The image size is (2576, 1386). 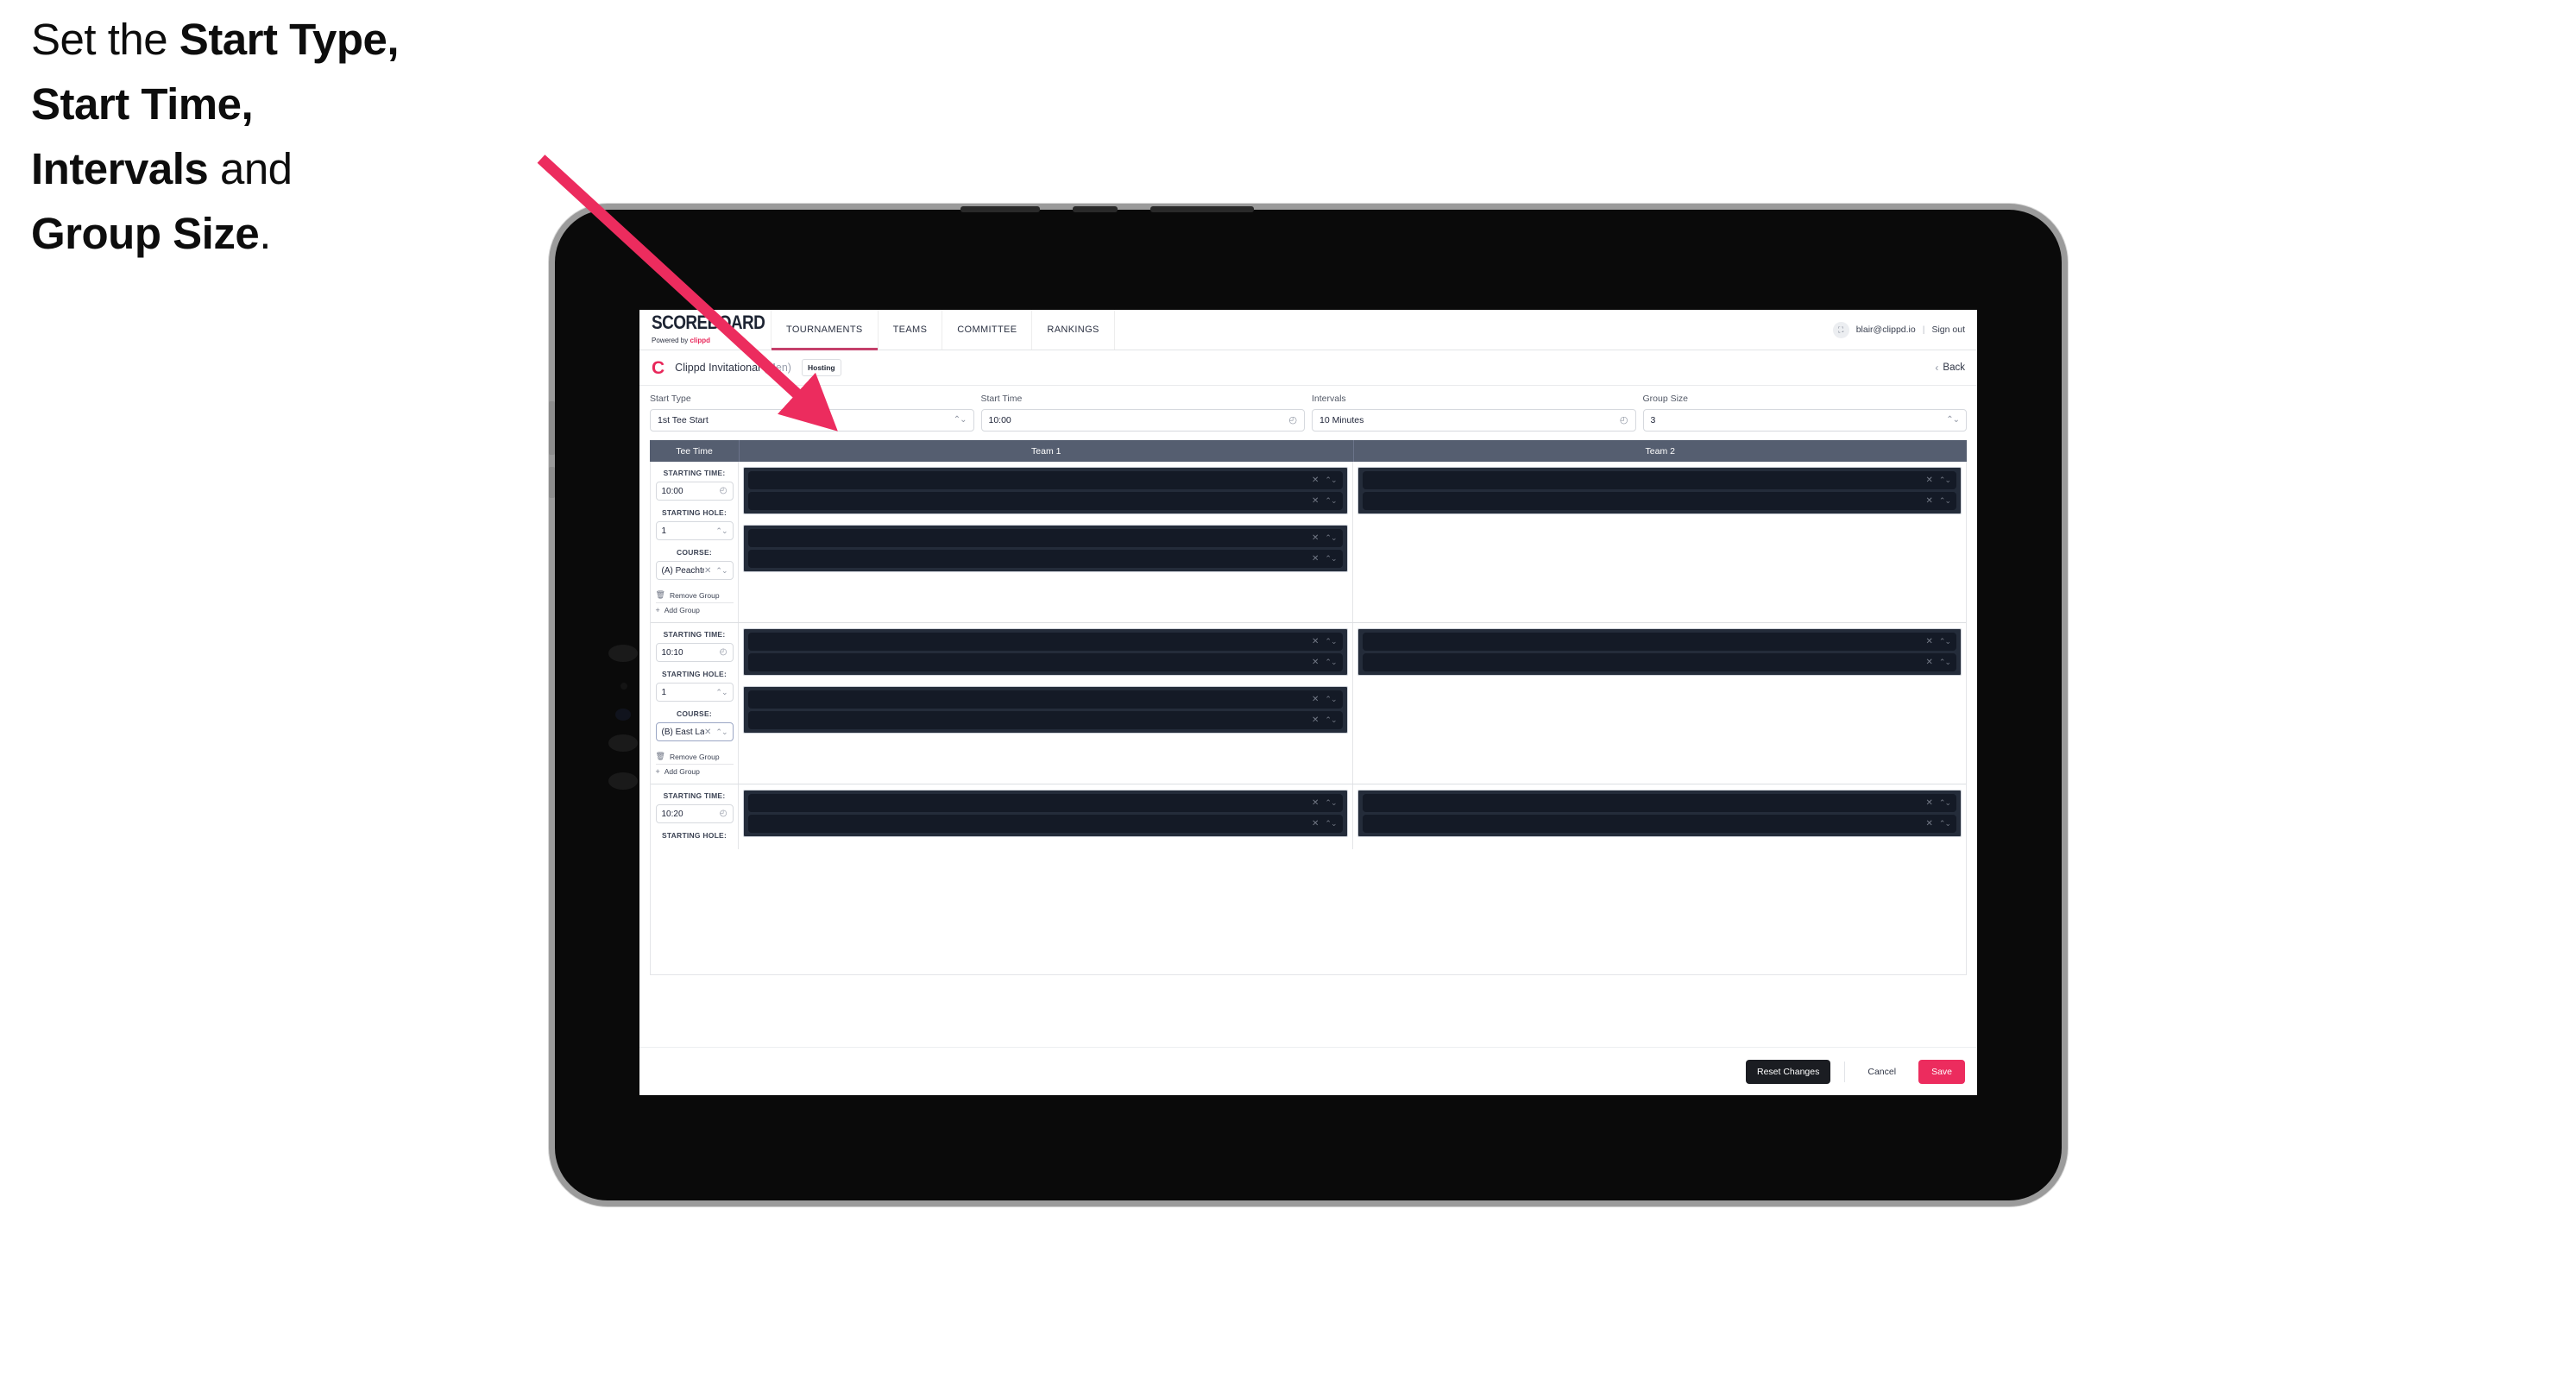 What do you see at coordinates (1805, 421) in the screenshot?
I see `group-size-select: 3 ⌃⌄` at bounding box center [1805, 421].